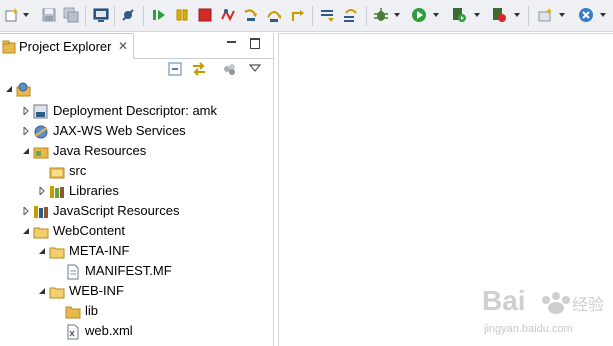  Describe the element at coordinates (40, 111) in the screenshot. I see `deployment-descriptor-icon` at that location.